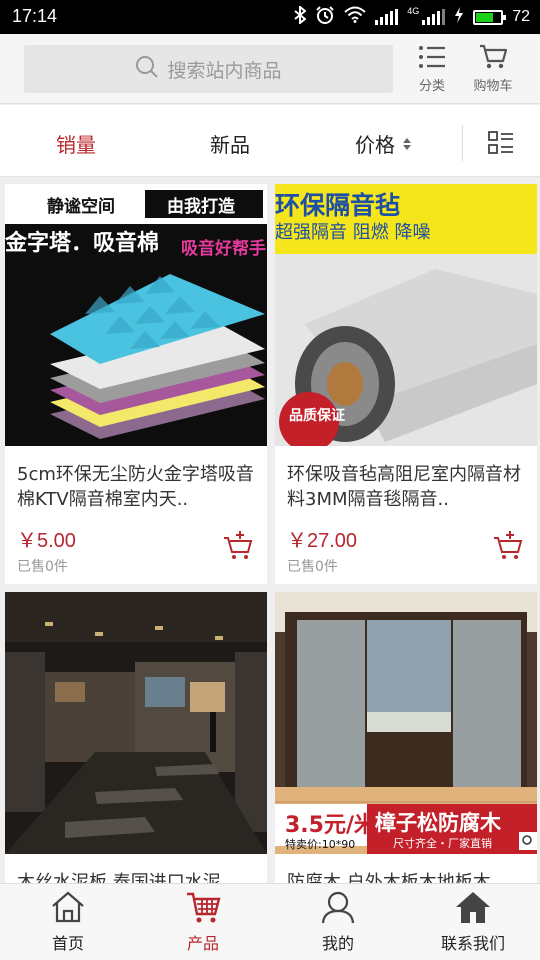 This screenshot has height=960, width=540. I want to click on header: 搜索站内商品 分类 购物车, so click(270, 69).